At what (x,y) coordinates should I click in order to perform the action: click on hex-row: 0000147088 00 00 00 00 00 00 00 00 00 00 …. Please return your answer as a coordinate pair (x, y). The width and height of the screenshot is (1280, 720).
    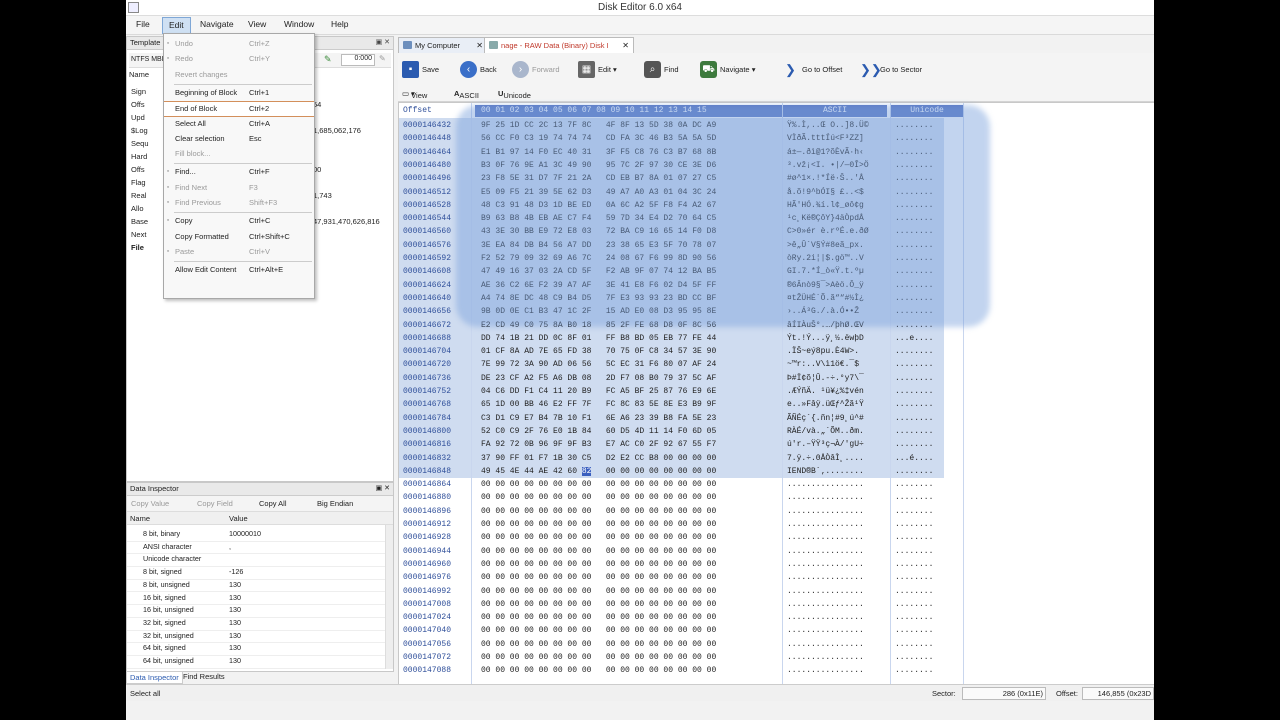
    Looking at the image, I should click on (776, 670).